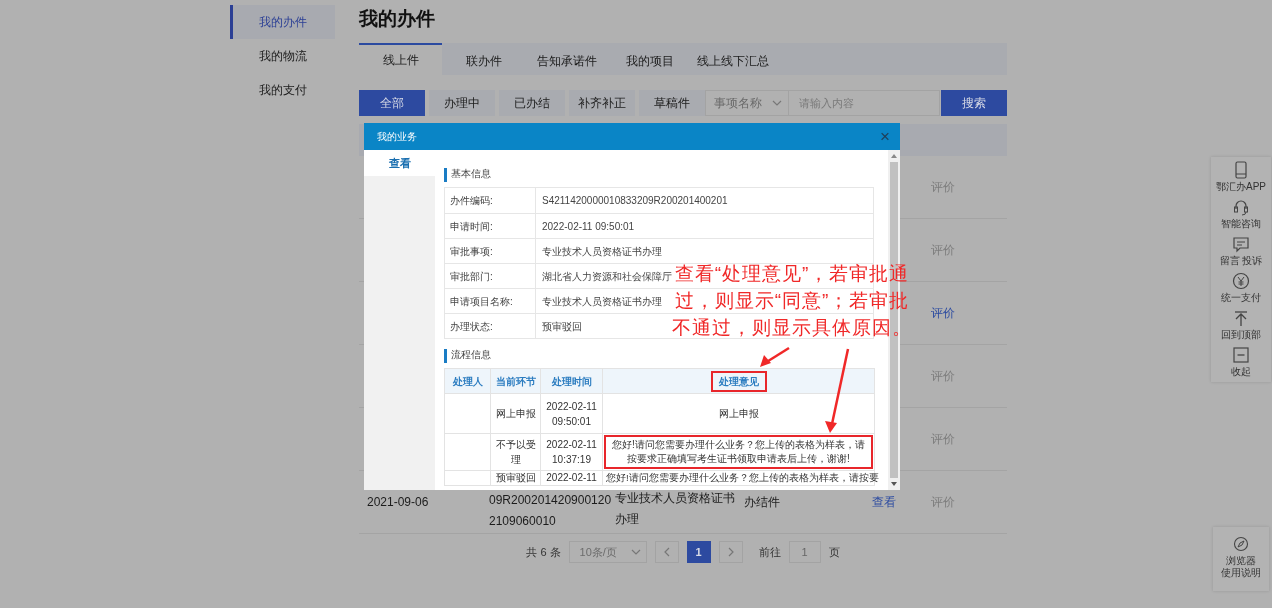 The width and height of the screenshot is (1272, 608). I want to click on column-header: 处理人, so click(467, 381).